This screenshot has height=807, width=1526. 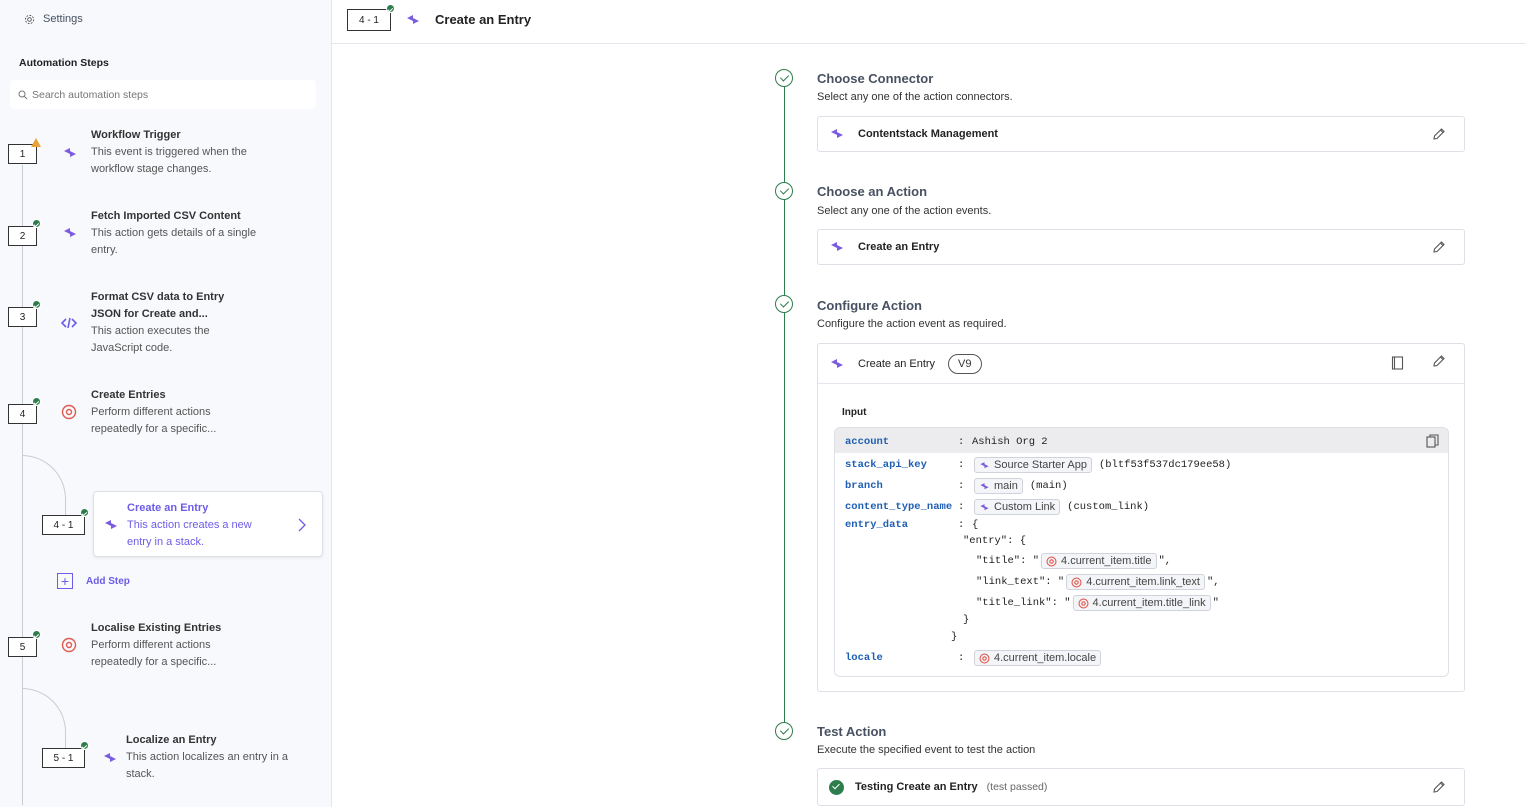 I want to click on token-pill: 4.current_item.link_text, so click(x=1135, y=582).